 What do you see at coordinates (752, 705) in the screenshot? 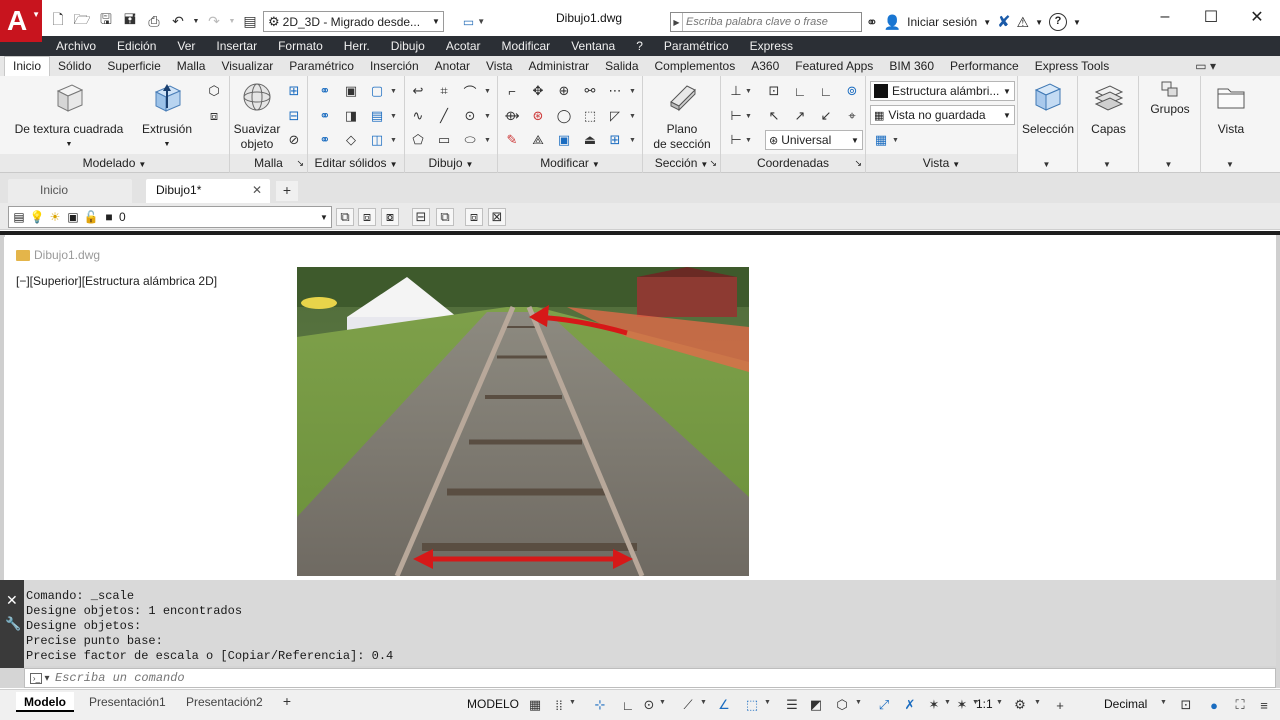
I see `object-snap-icon: ⬚` at bounding box center [752, 705].